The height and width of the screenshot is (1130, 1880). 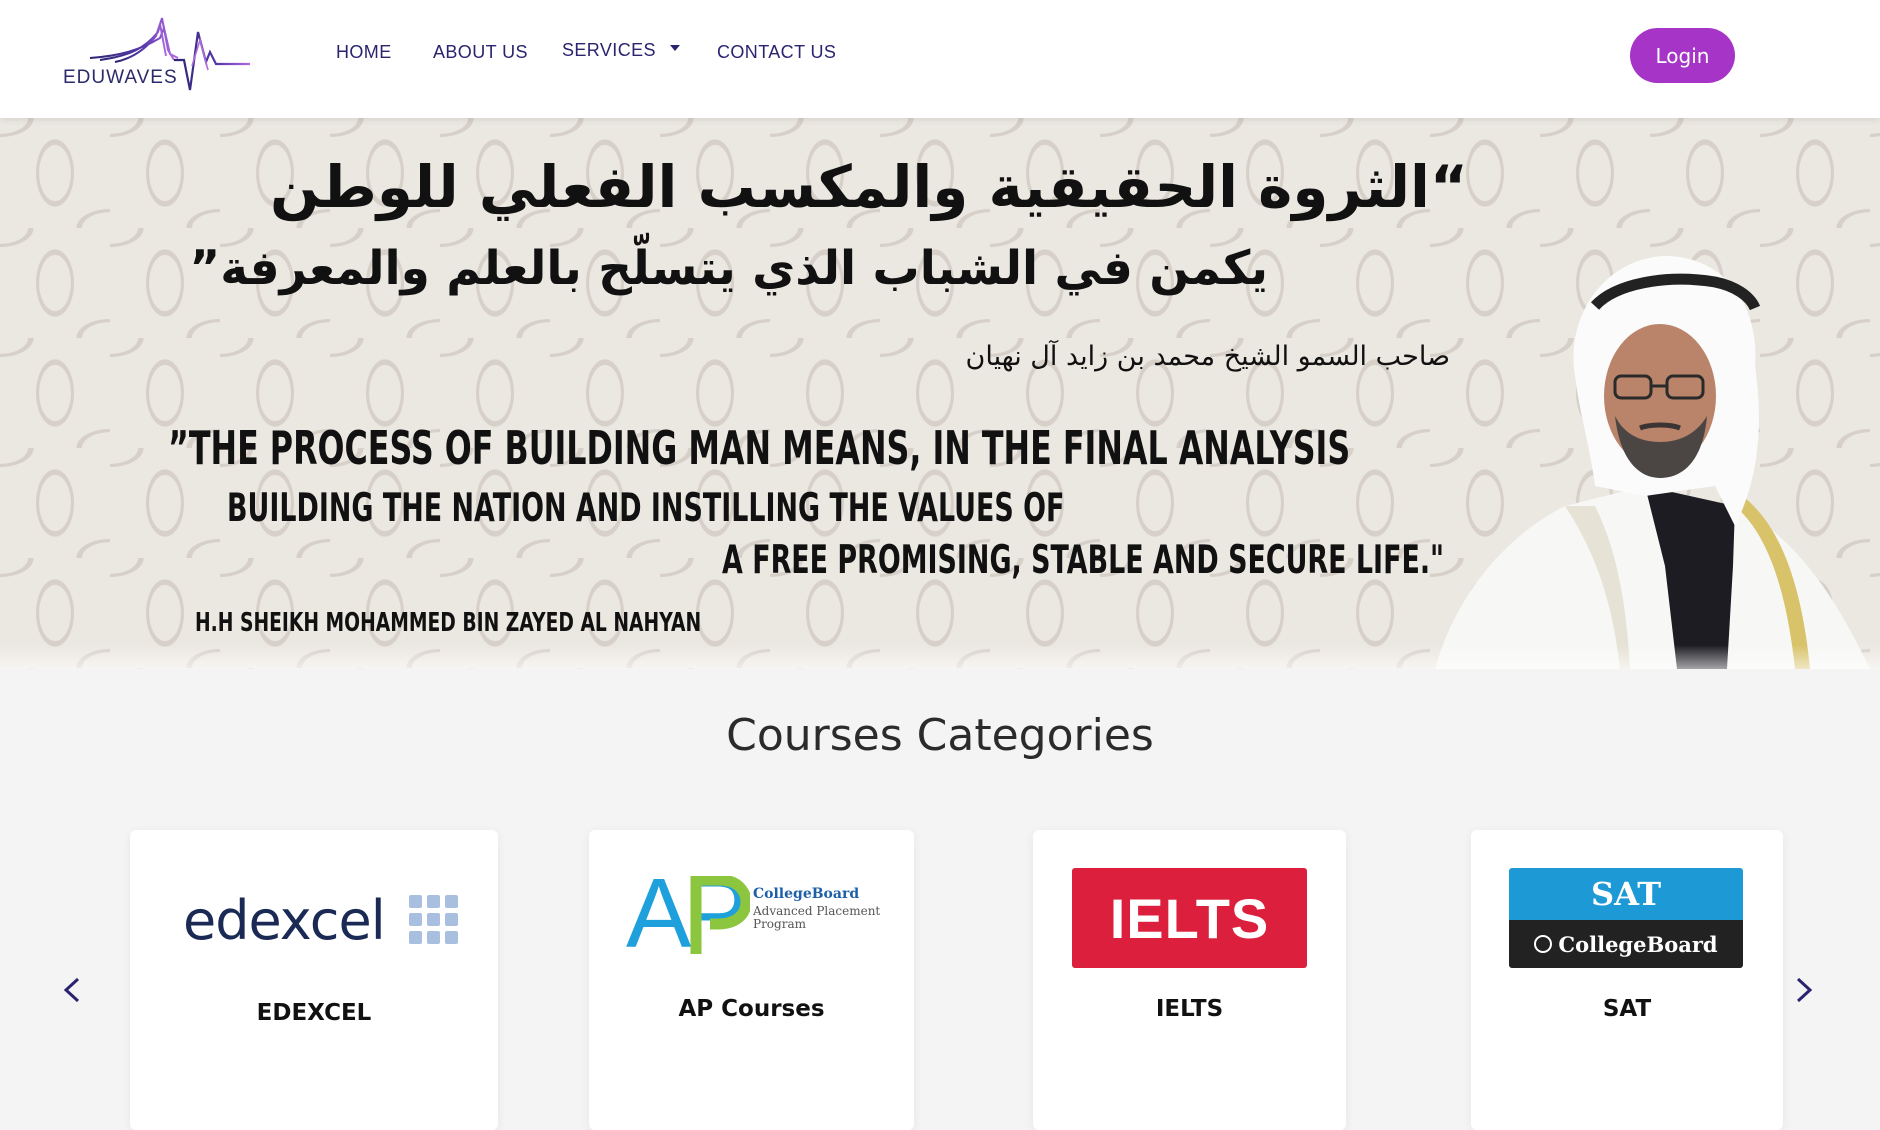 What do you see at coordinates (120, 77) in the screenshot?
I see `logo-text: EDUWAVES` at bounding box center [120, 77].